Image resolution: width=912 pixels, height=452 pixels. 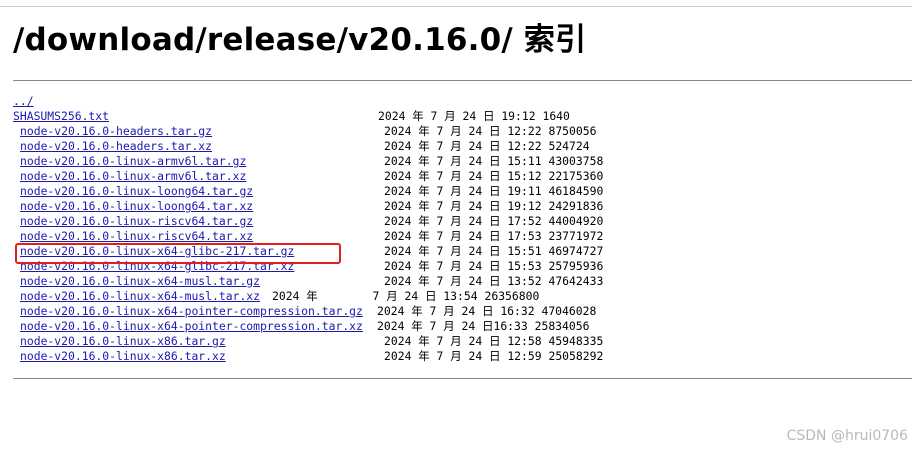 What do you see at coordinates (494, 206) in the screenshot?
I see `file-meta: 2024 年 7 月 24 日 19:12 24291836` at bounding box center [494, 206].